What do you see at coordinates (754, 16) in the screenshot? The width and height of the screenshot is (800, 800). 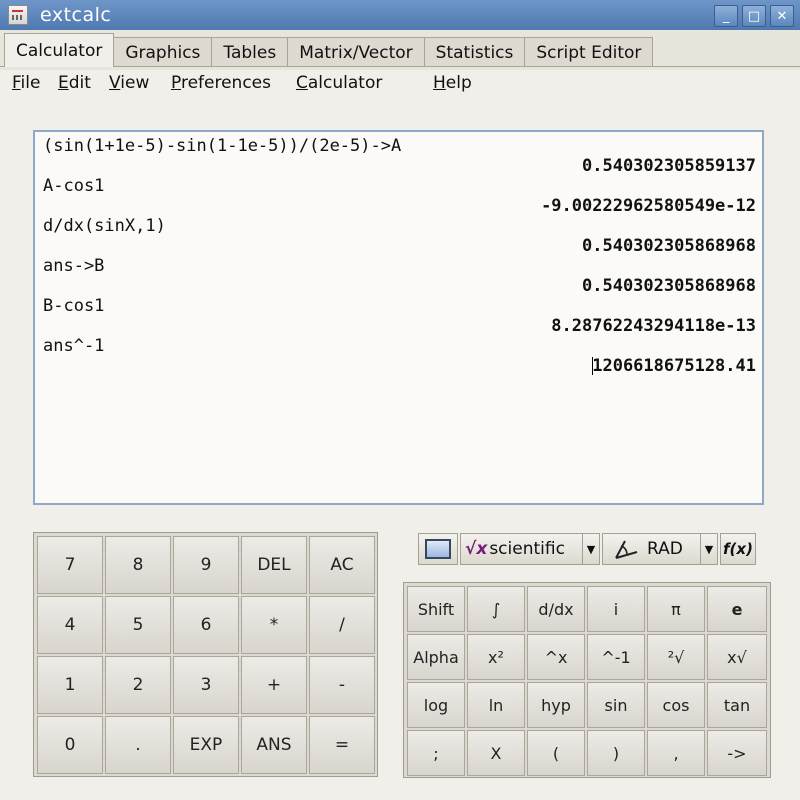 I see `maximize-button: □` at bounding box center [754, 16].